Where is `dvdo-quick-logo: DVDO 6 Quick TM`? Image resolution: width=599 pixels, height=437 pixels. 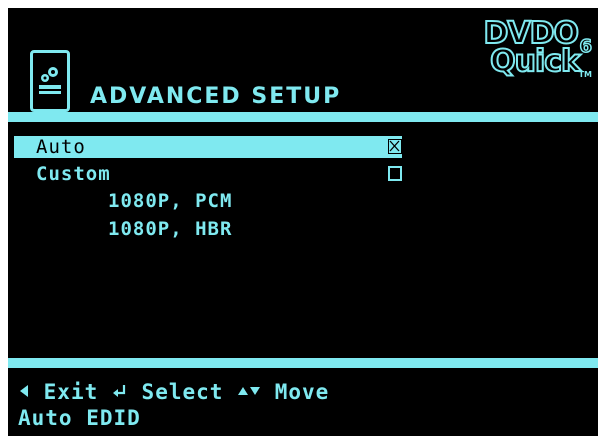 dvdo-quick-logo: DVDO 6 Quick TM is located at coordinates (537, 52).